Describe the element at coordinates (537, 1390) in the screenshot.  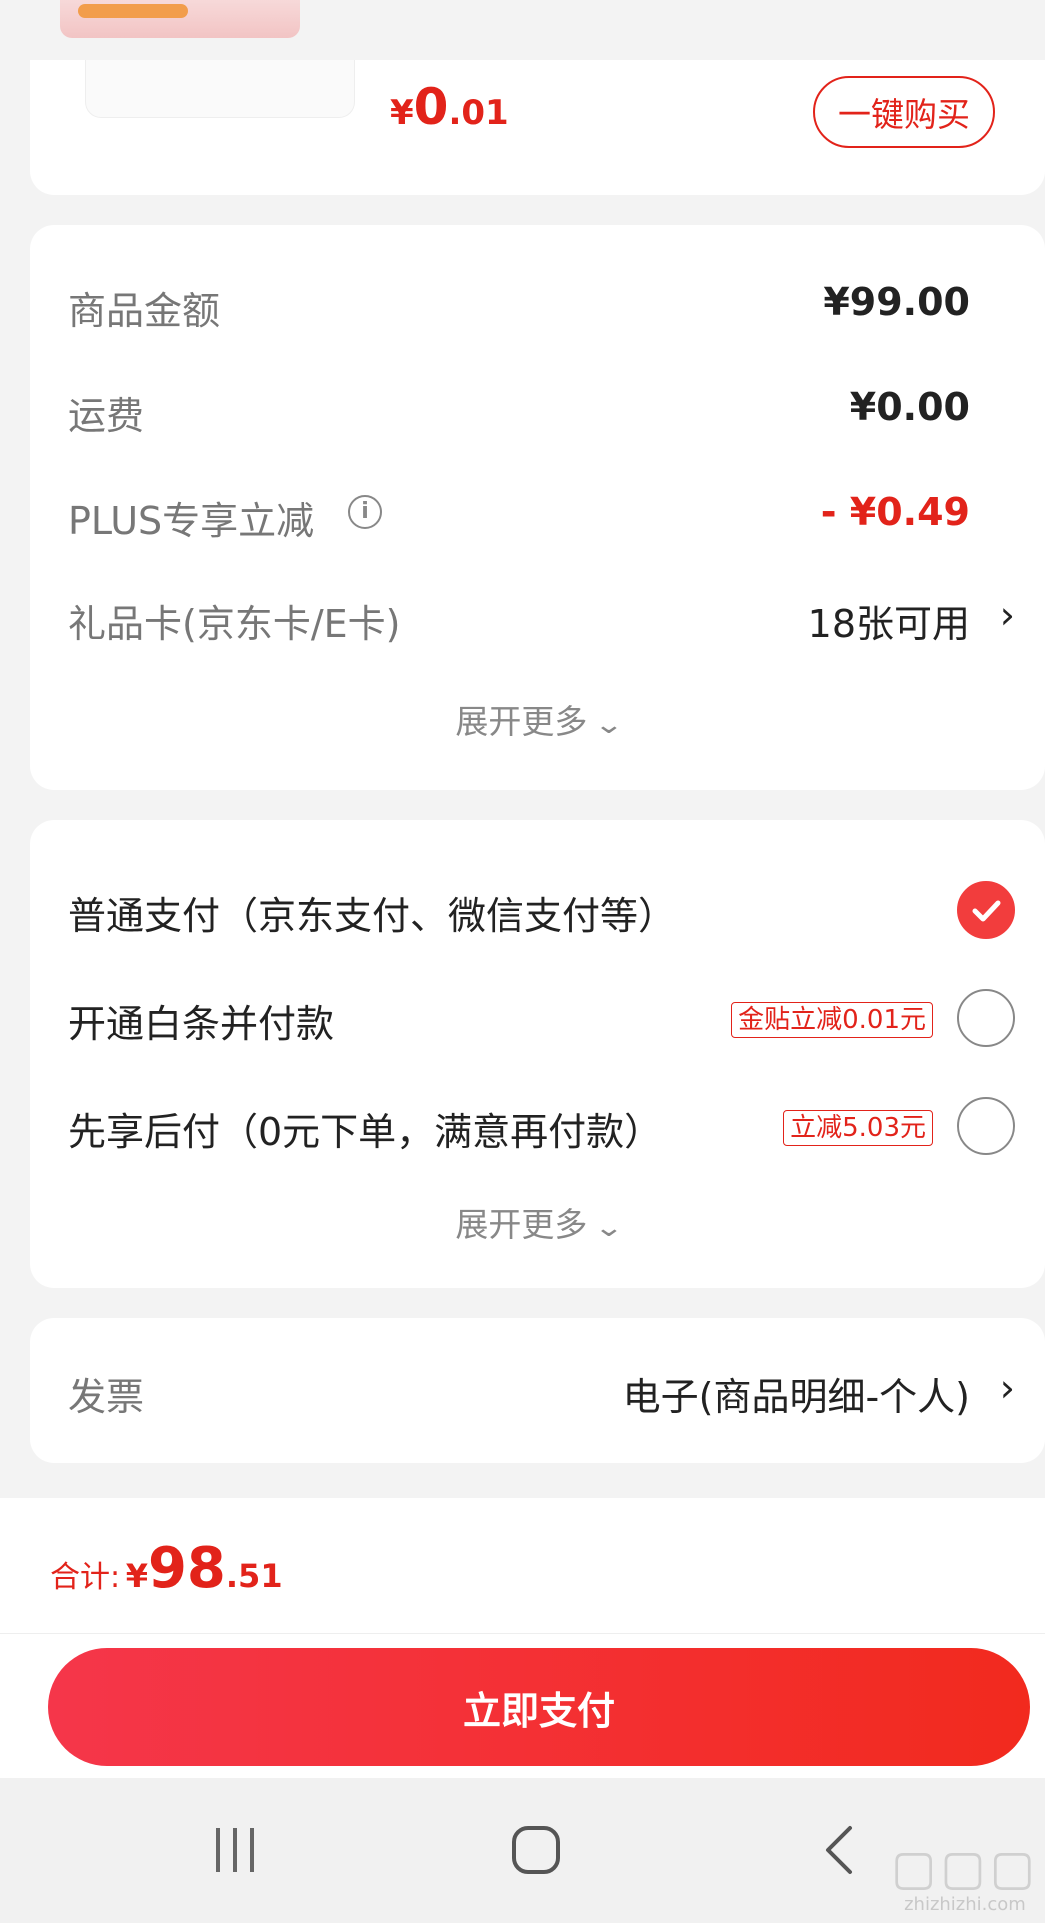
I see `invoice-card: 发票 电子(商品明细-个人) ›` at that location.